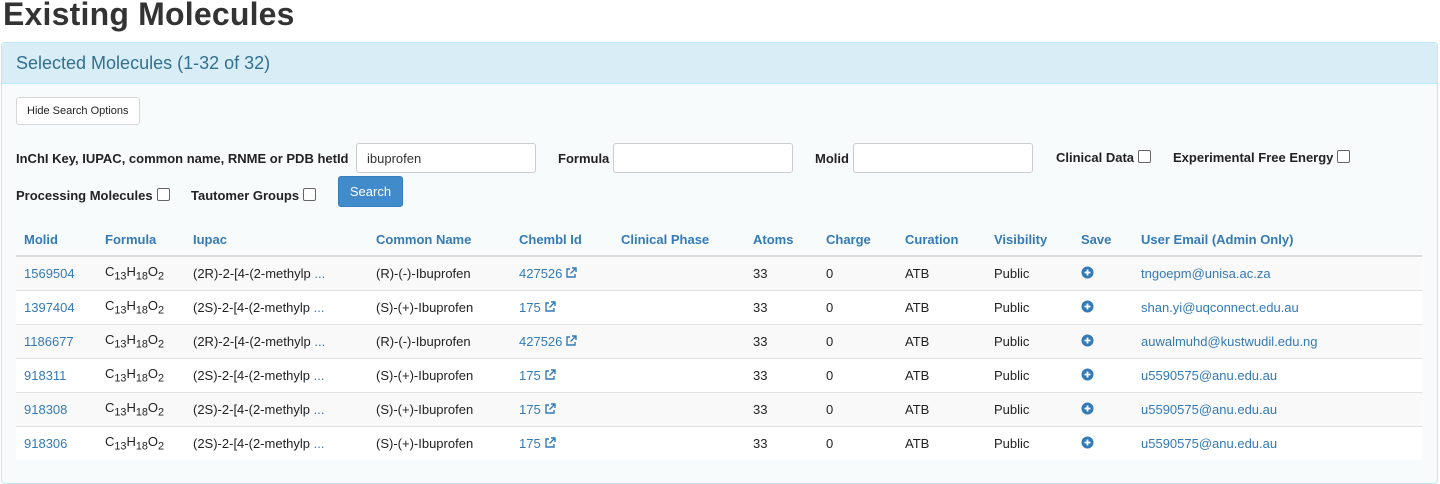 This screenshot has width=1440, height=484. Describe the element at coordinates (78, 111) in the screenshot. I see `hide-search-options-button: Hide Search Options` at that location.